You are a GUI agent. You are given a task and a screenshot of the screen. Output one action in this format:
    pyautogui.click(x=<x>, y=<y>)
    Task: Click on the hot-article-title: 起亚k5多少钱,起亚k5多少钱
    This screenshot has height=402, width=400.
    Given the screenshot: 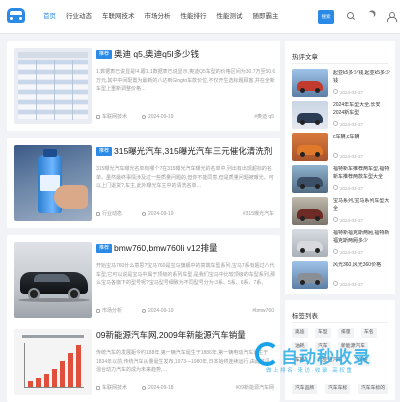 What is the action you would take?
    pyautogui.click(x=361, y=78)
    